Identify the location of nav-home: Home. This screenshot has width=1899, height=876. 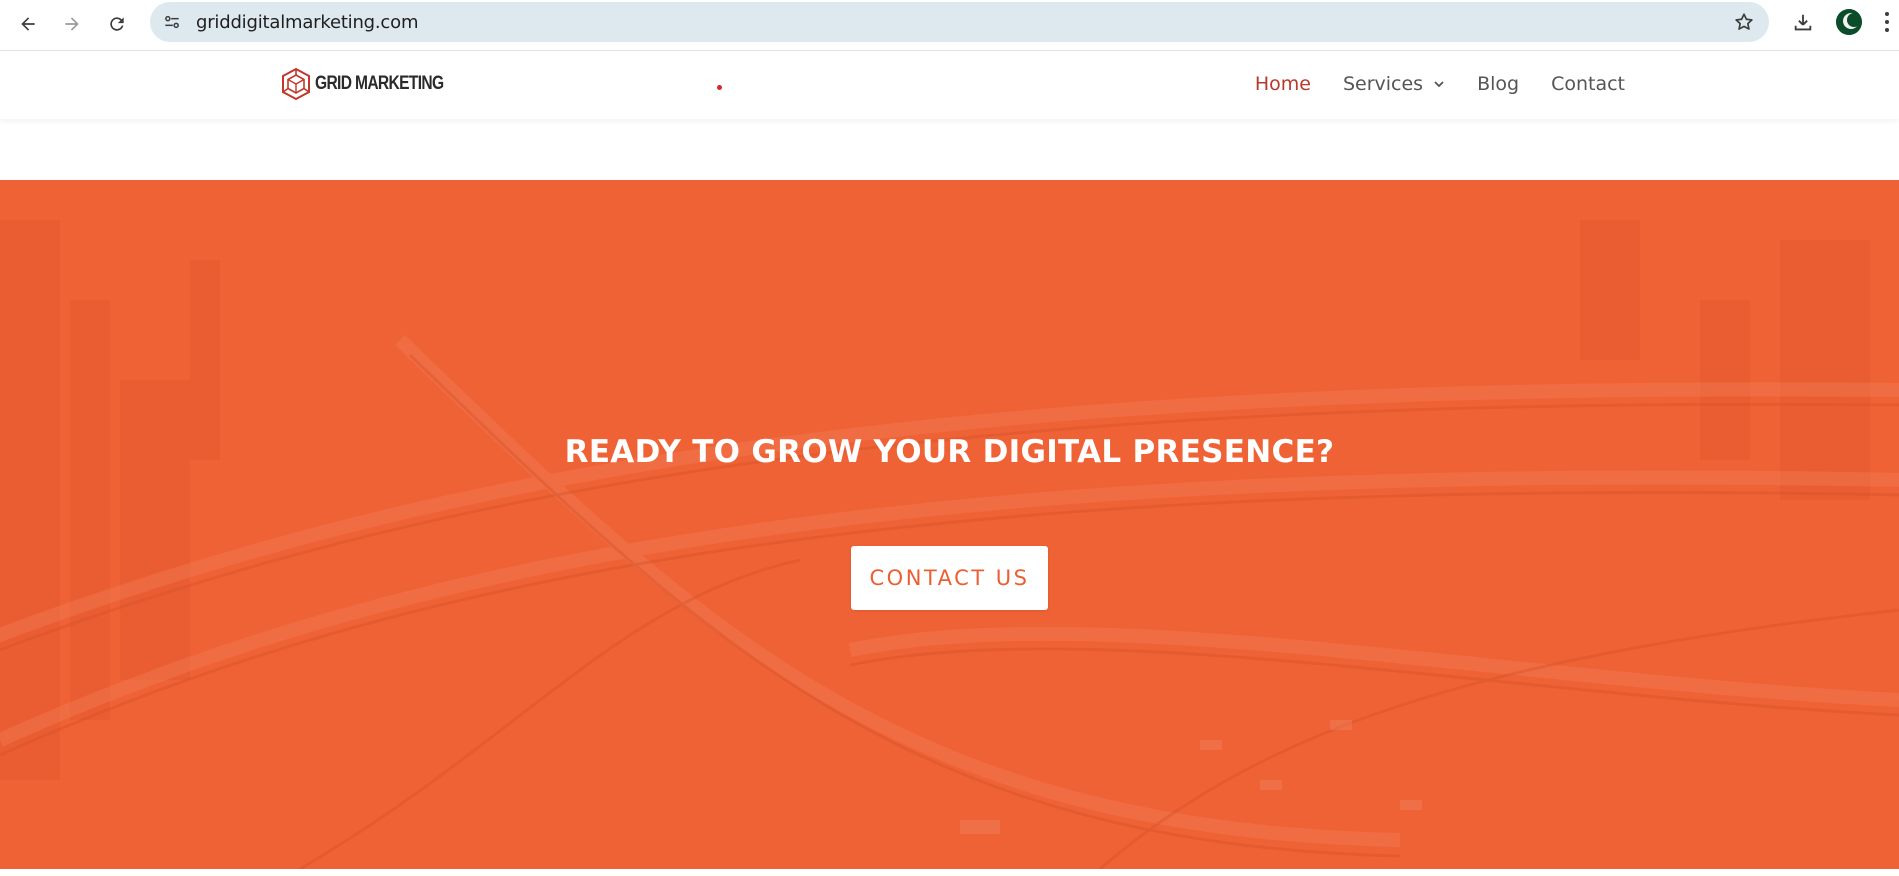
(1283, 84).